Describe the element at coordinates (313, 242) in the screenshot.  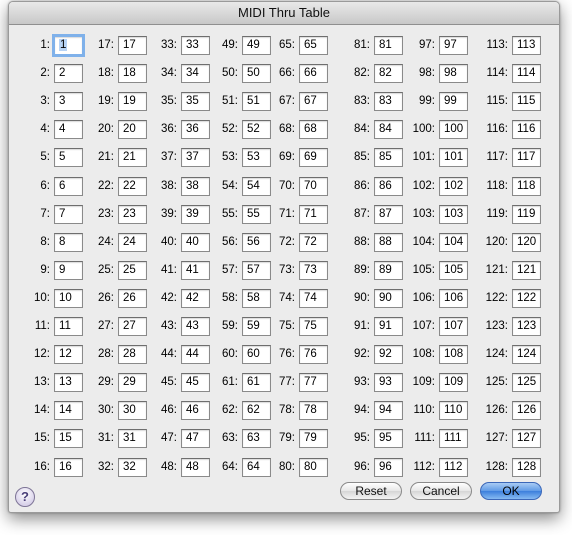
I see `channel-input: 72` at that location.